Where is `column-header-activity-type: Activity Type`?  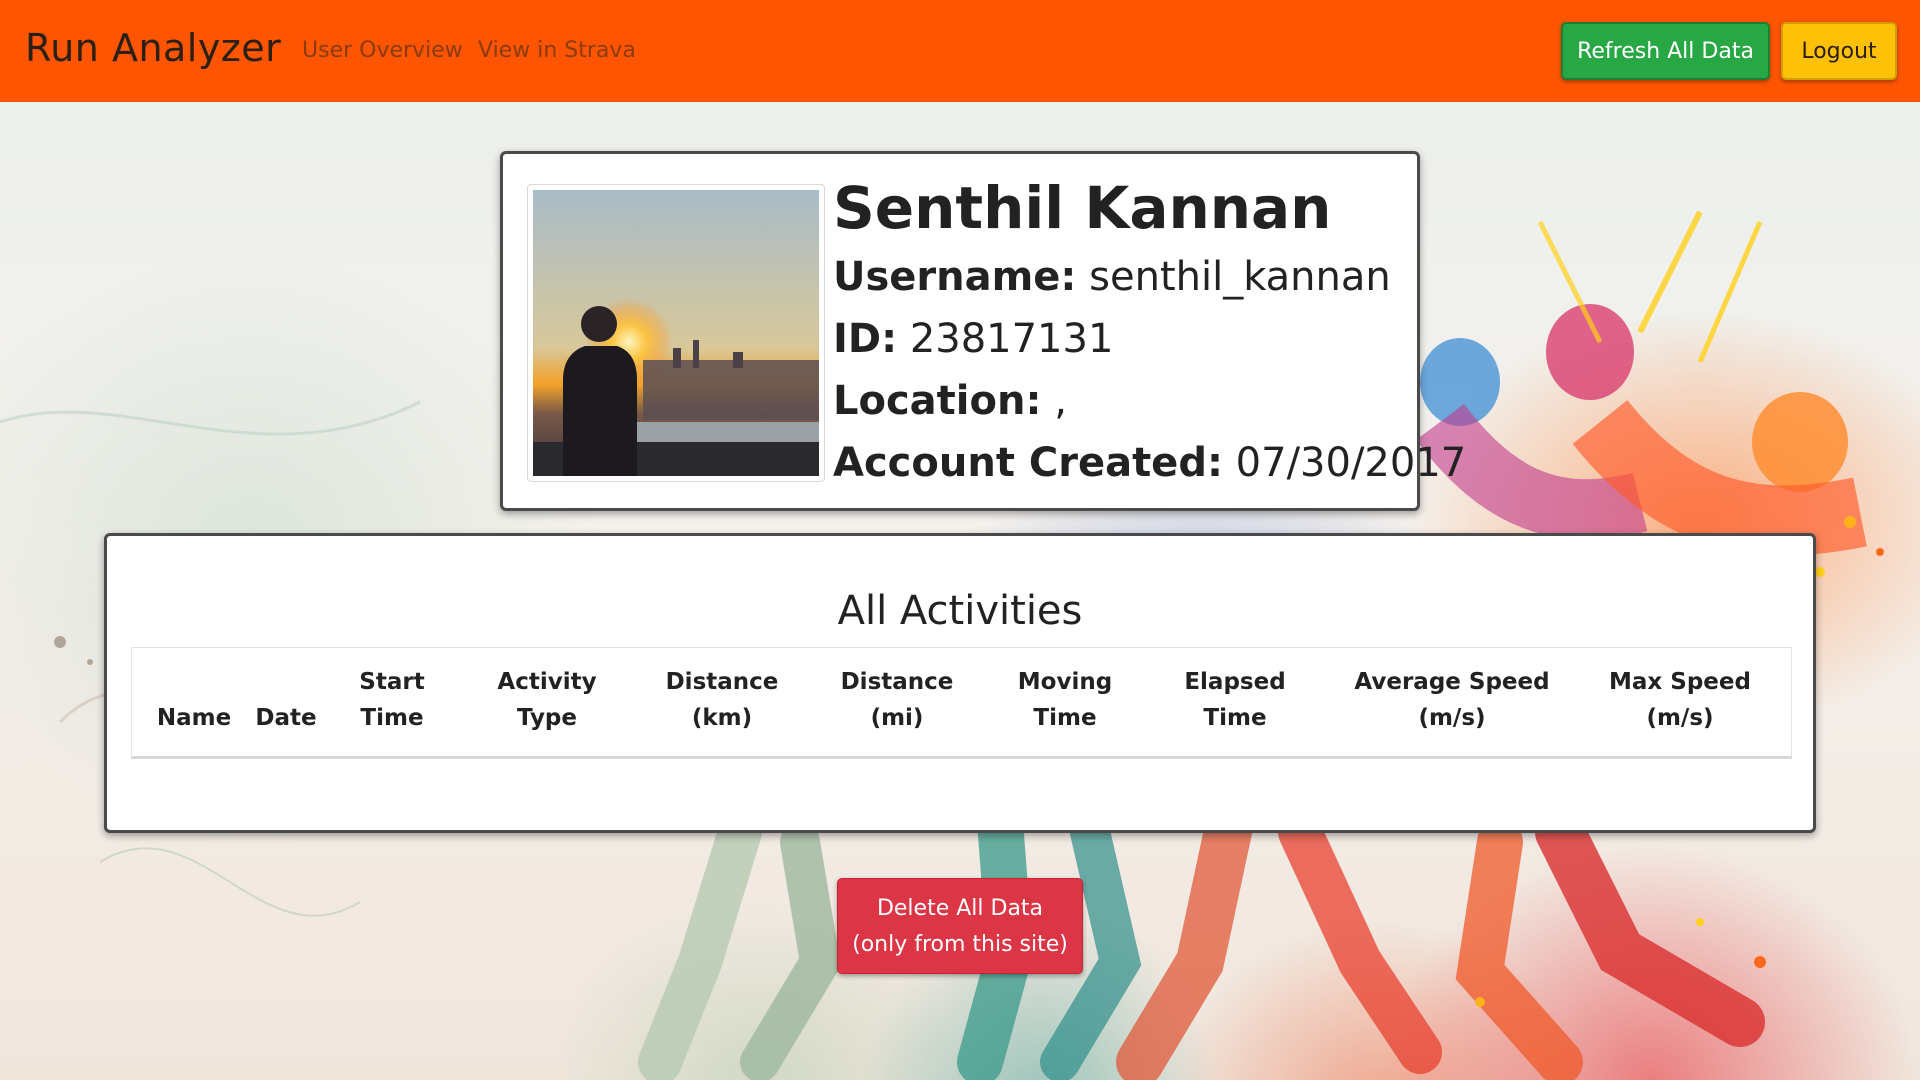 column-header-activity-type: Activity Type is located at coordinates (547, 700).